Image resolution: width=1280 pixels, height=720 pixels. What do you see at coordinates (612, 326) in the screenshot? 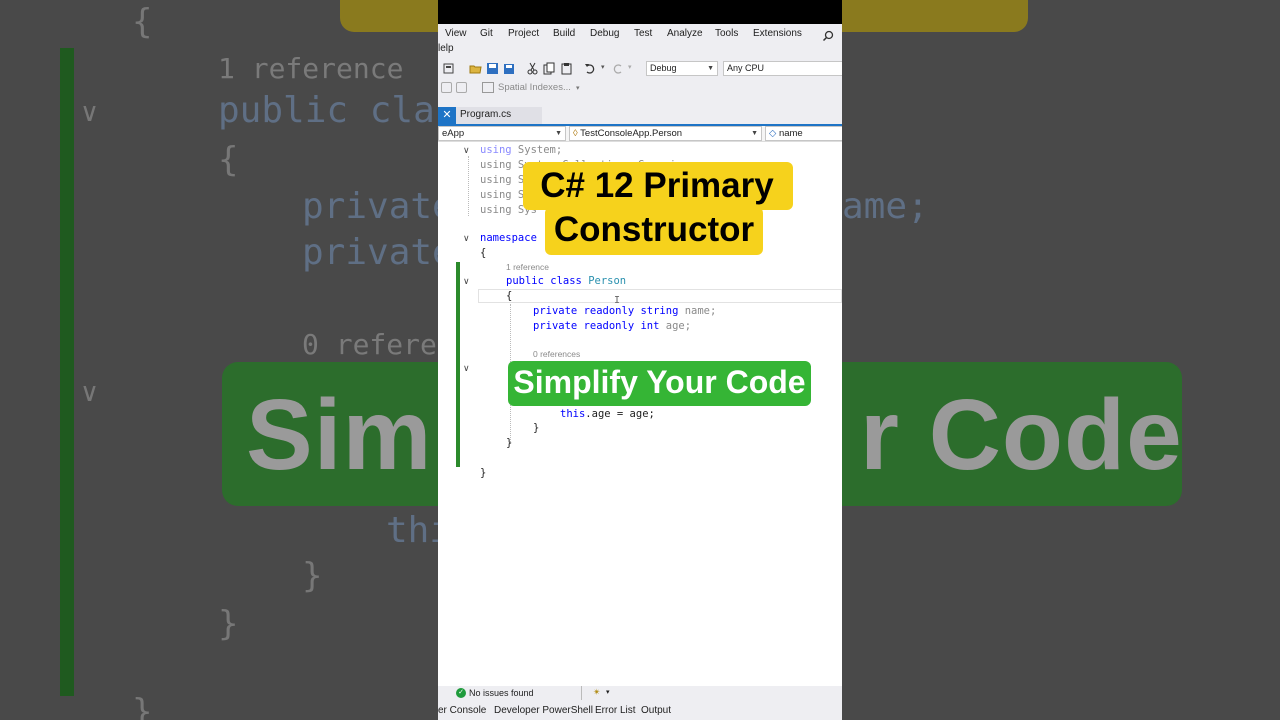
I see `code-field-age: private readonly int age;` at bounding box center [612, 326].